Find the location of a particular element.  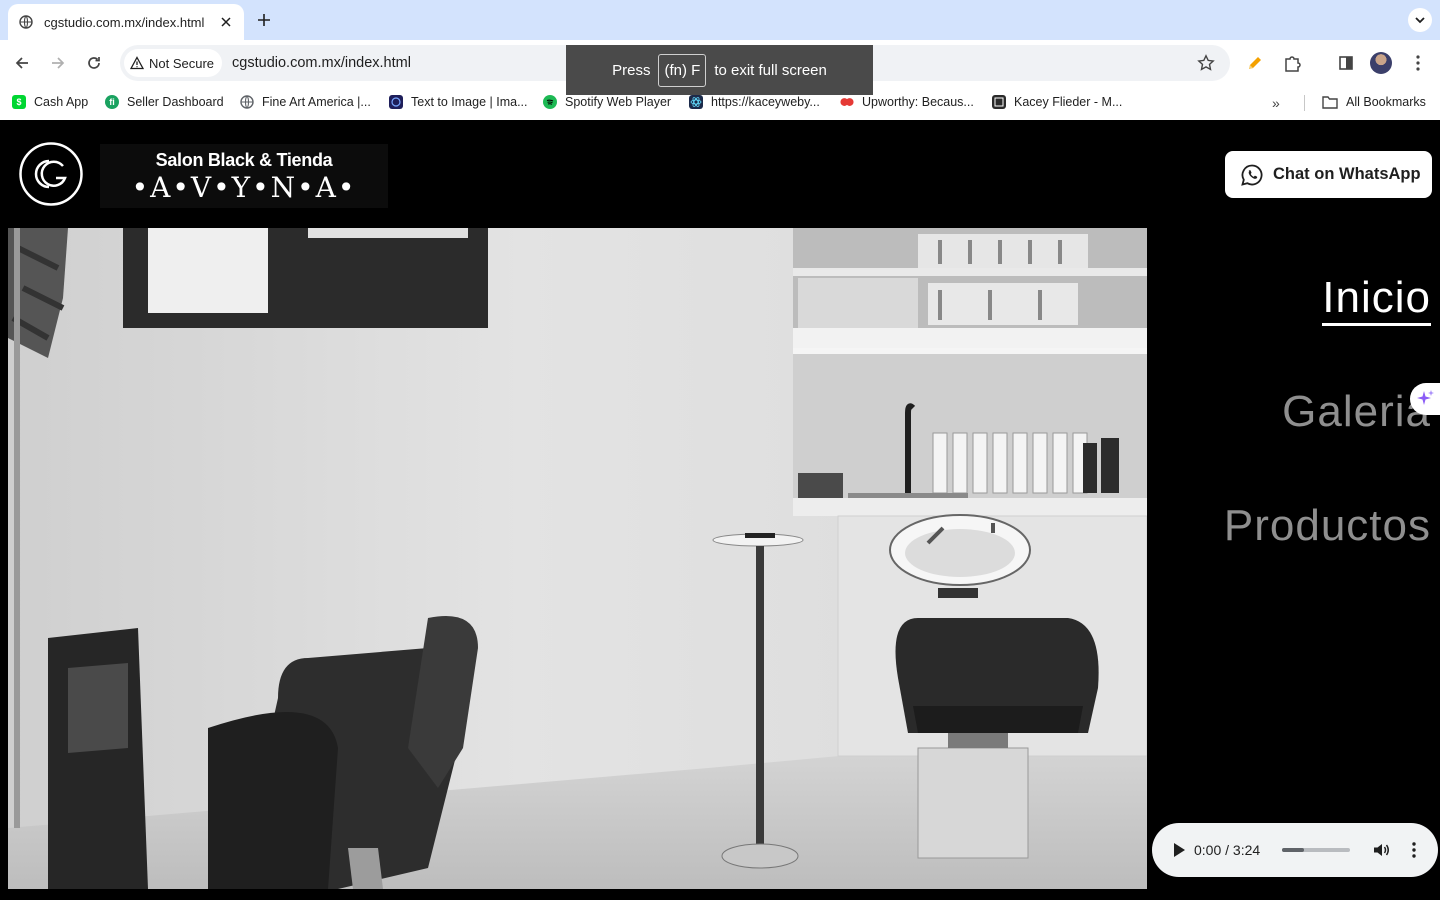

bookmark-spotify: Spotify Web Player is located at coordinates (607, 102).